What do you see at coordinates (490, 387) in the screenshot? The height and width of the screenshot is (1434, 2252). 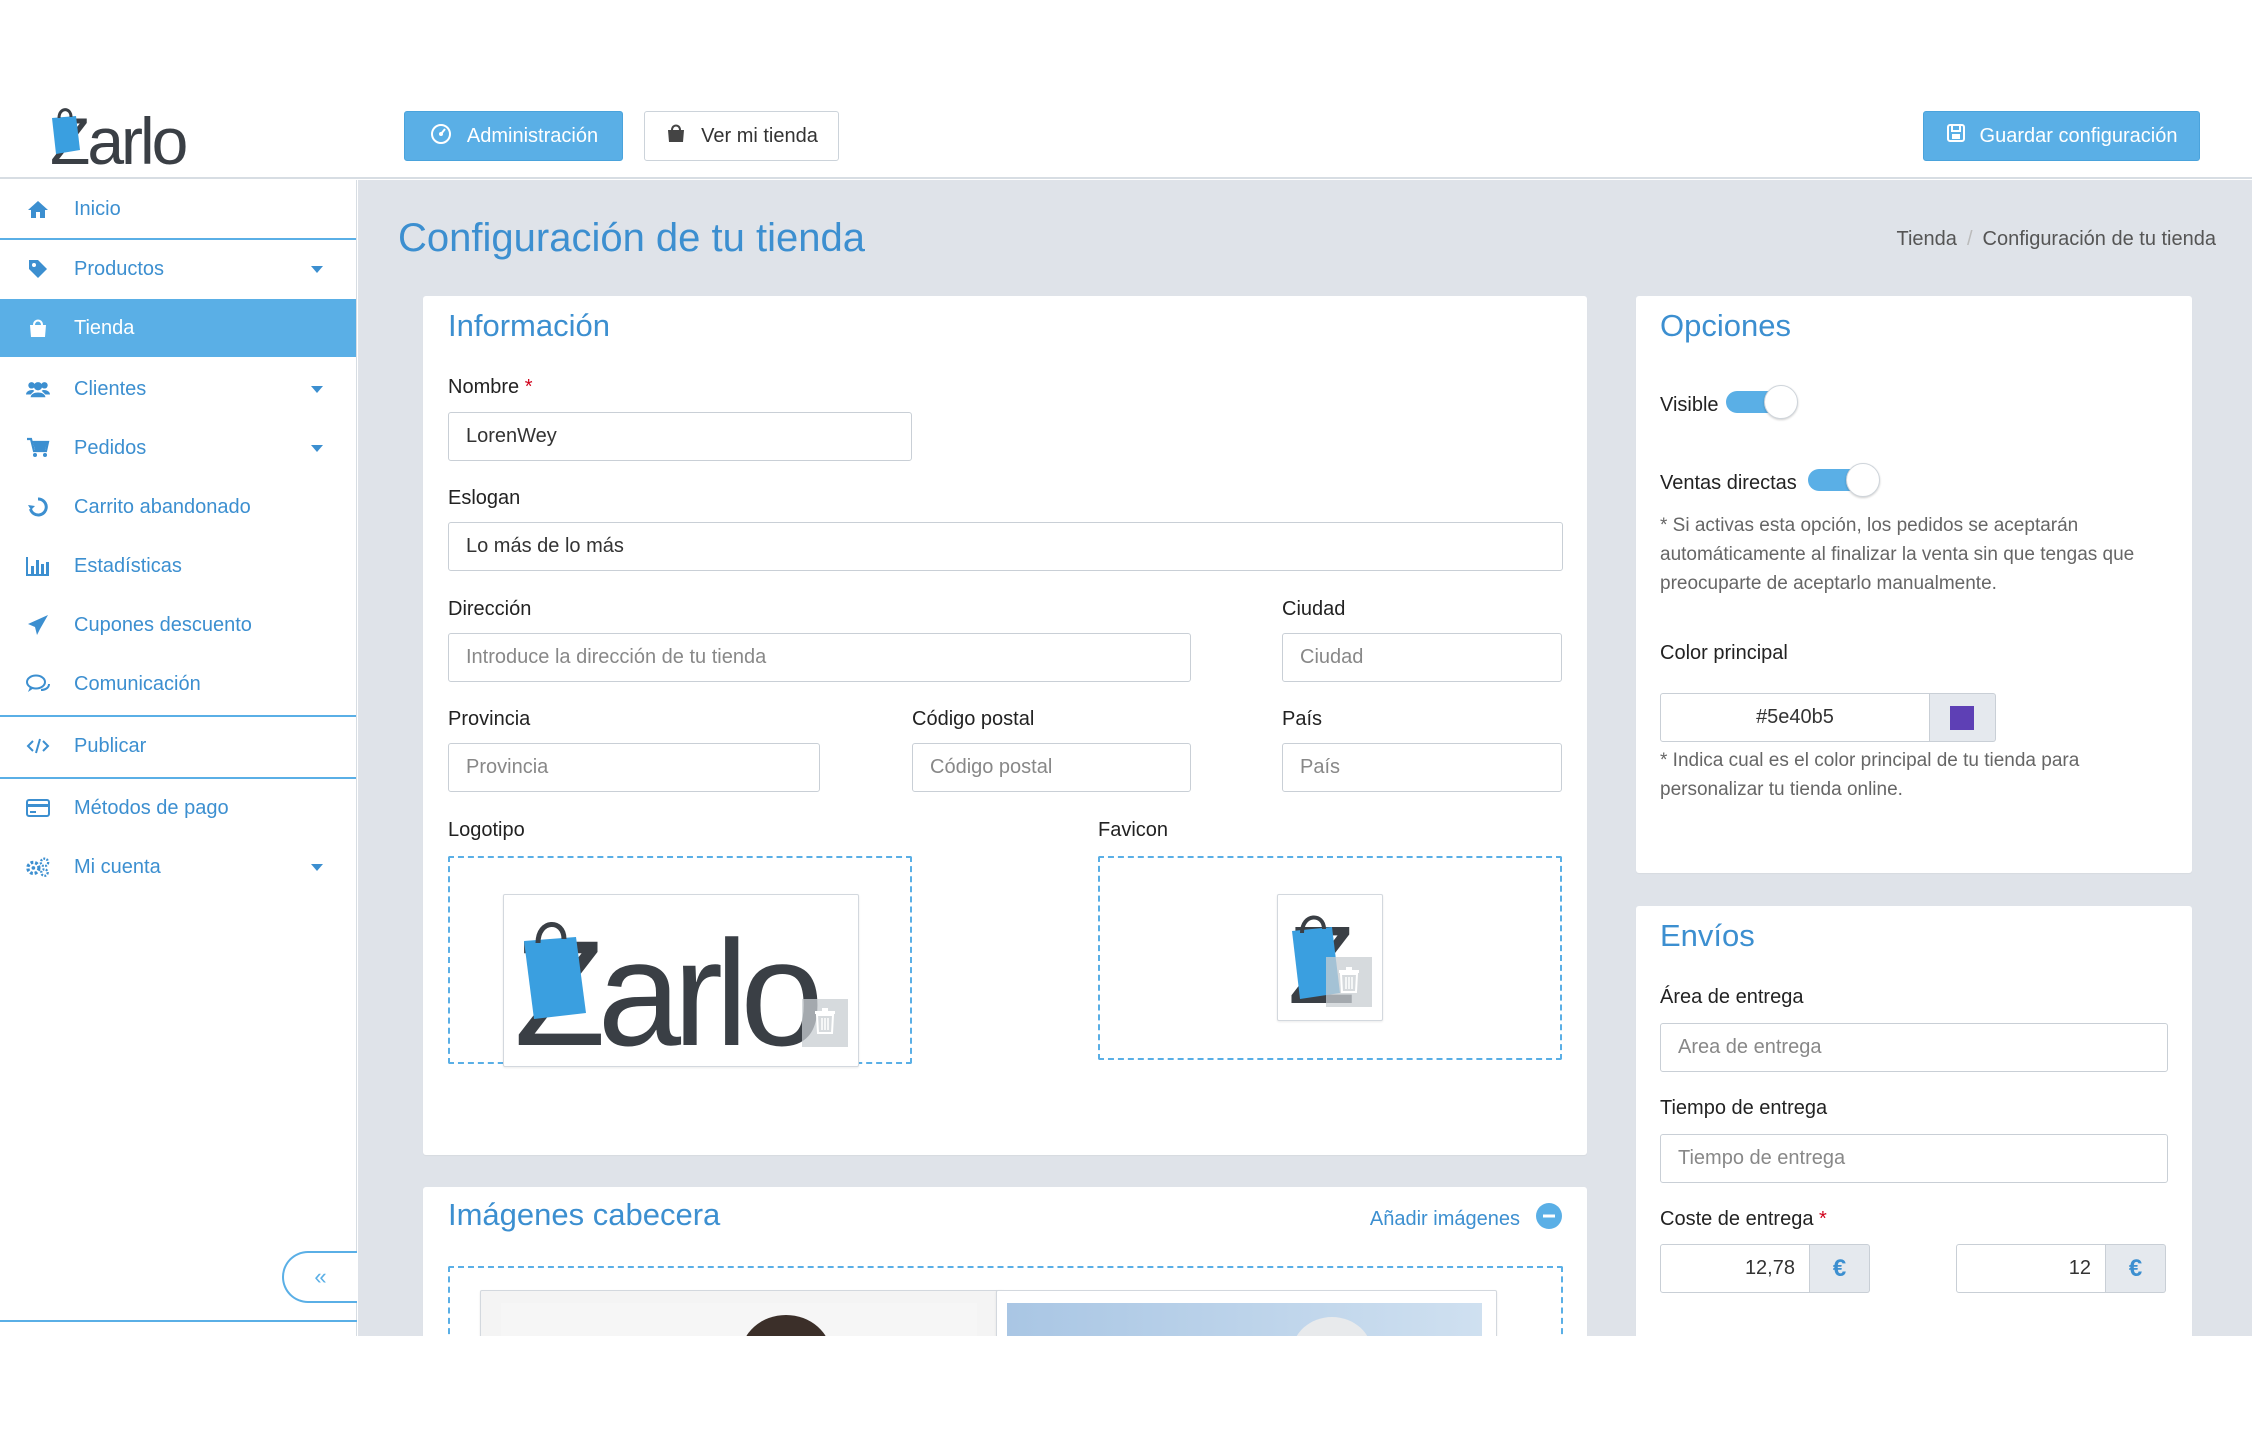 I see `name-label: Nombre *` at bounding box center [490, 387].